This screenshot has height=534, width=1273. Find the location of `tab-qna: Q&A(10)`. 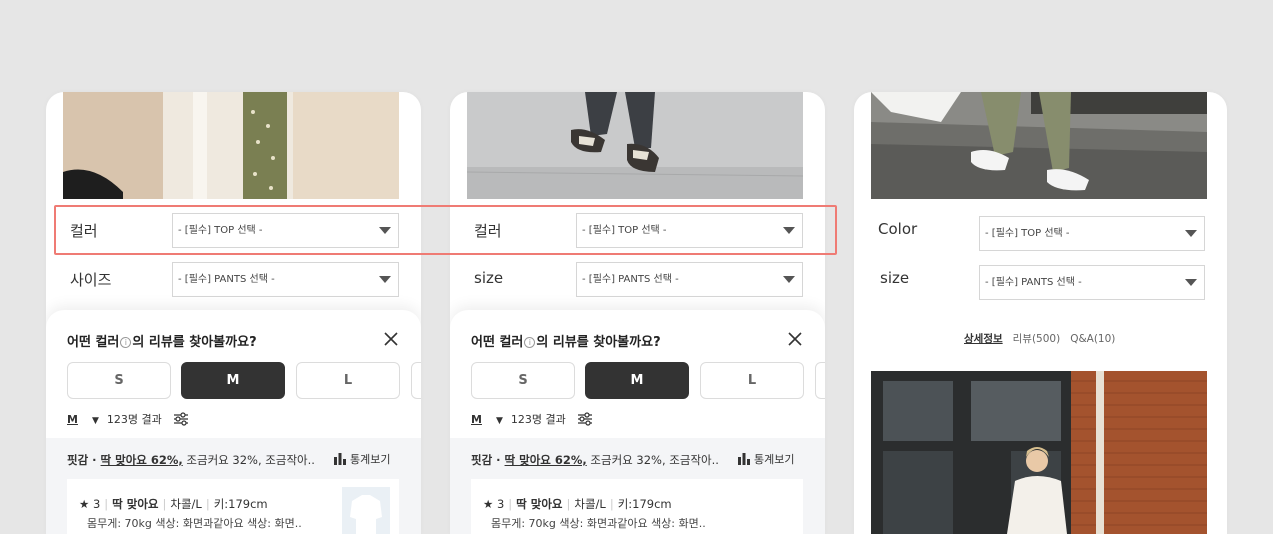

tab-qna: Q&A(10) is located at coordinates (1092, 339).